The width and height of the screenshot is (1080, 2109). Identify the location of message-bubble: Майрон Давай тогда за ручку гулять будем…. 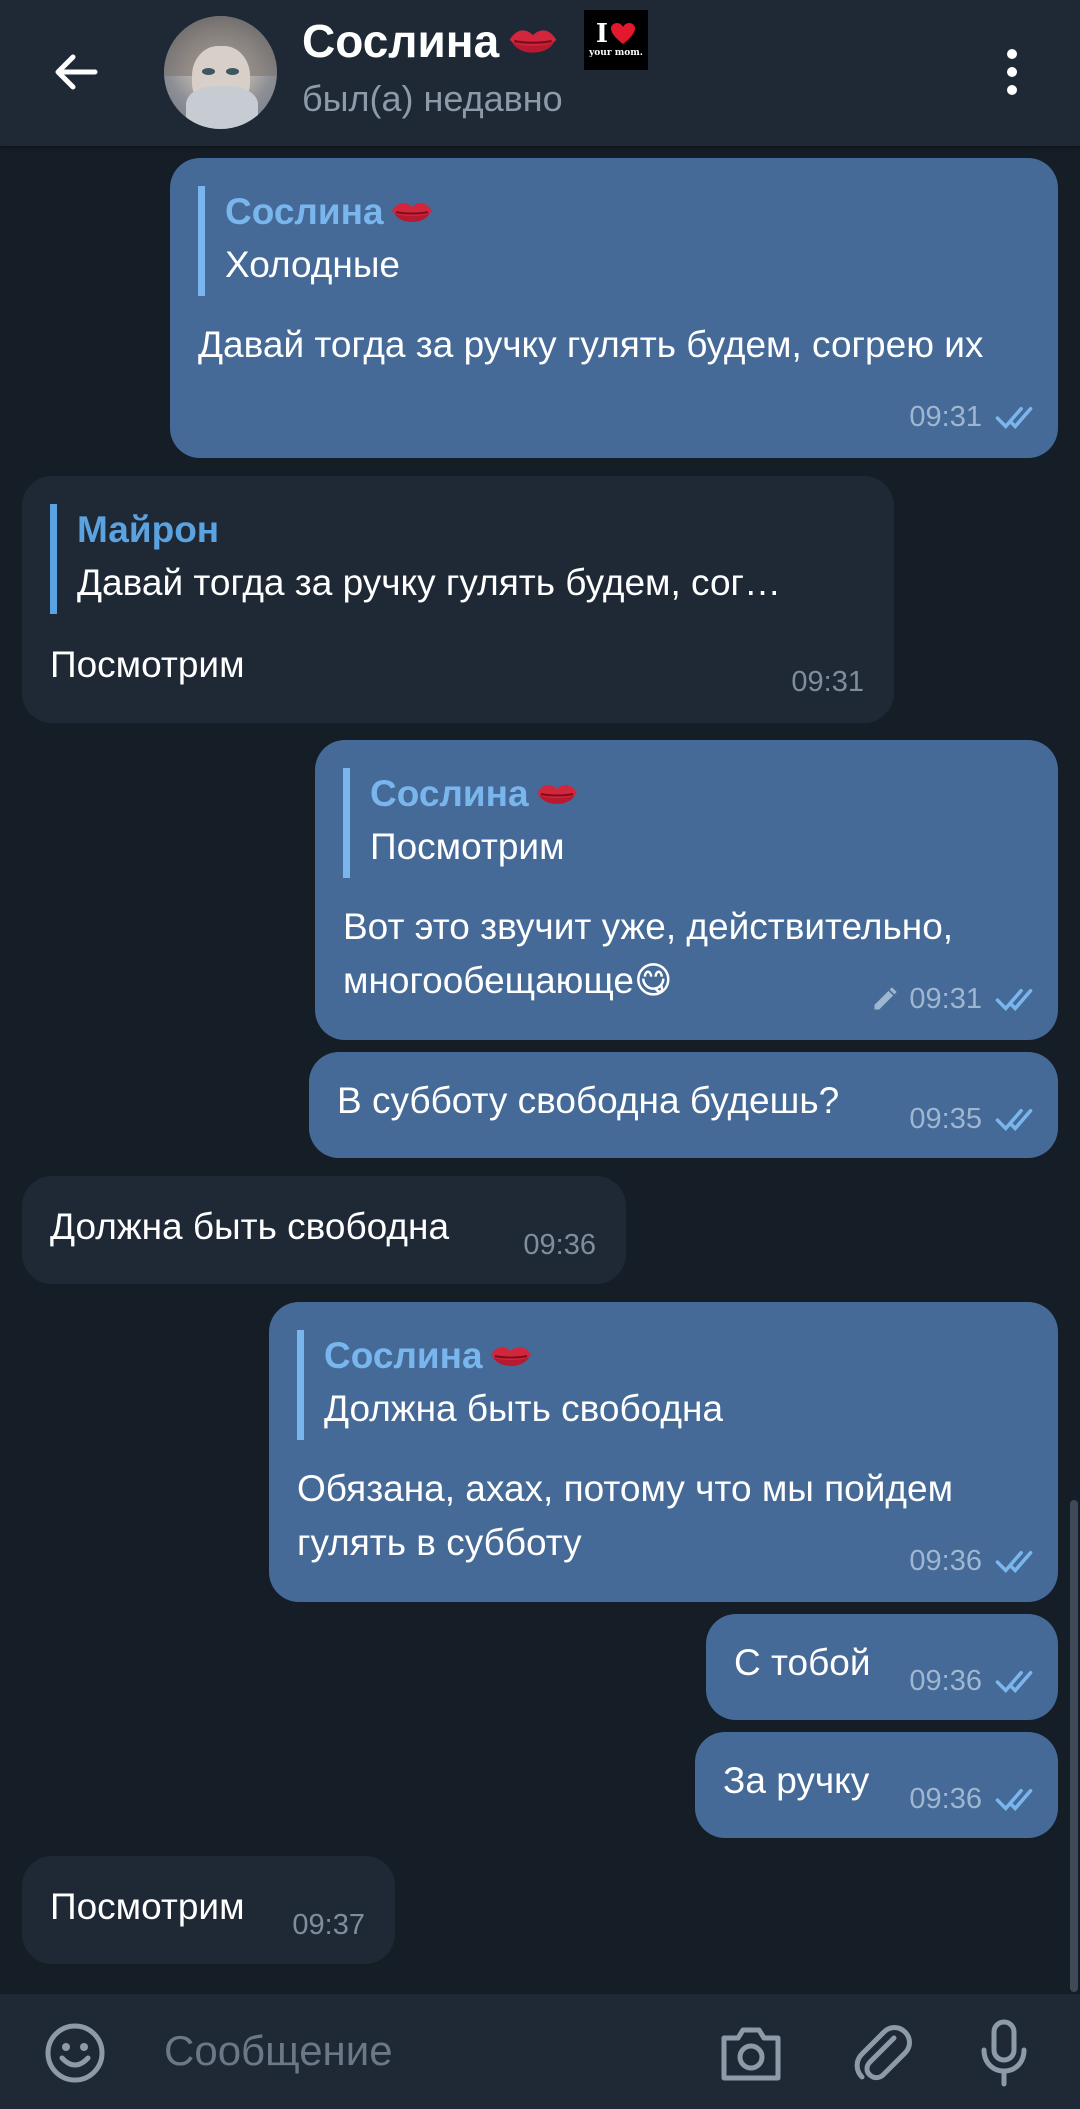
(458, 599).